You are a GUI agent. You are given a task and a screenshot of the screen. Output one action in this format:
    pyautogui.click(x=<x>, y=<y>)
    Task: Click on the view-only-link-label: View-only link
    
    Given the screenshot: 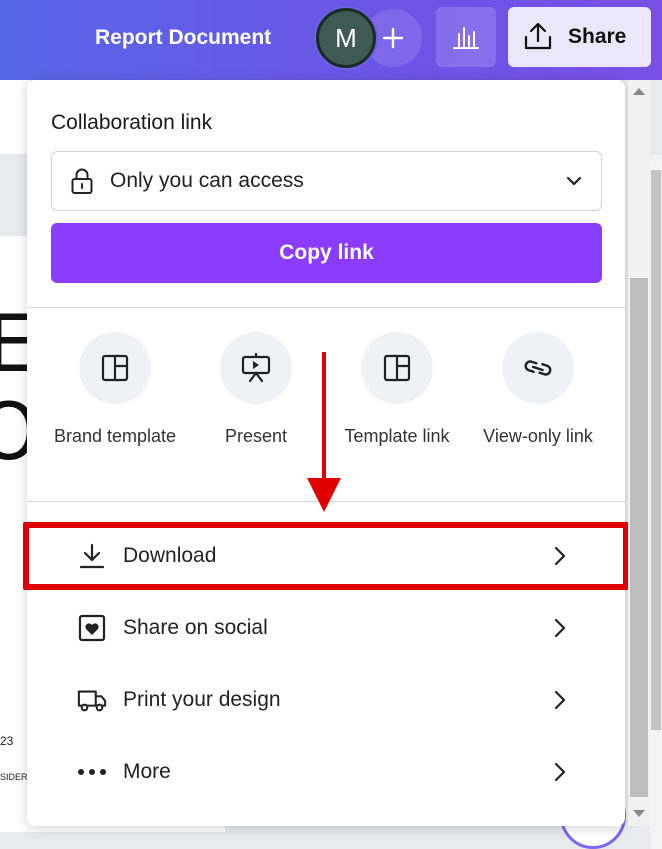 What is the action you would take?
    pyautogui.click(x=538, y=436)
    